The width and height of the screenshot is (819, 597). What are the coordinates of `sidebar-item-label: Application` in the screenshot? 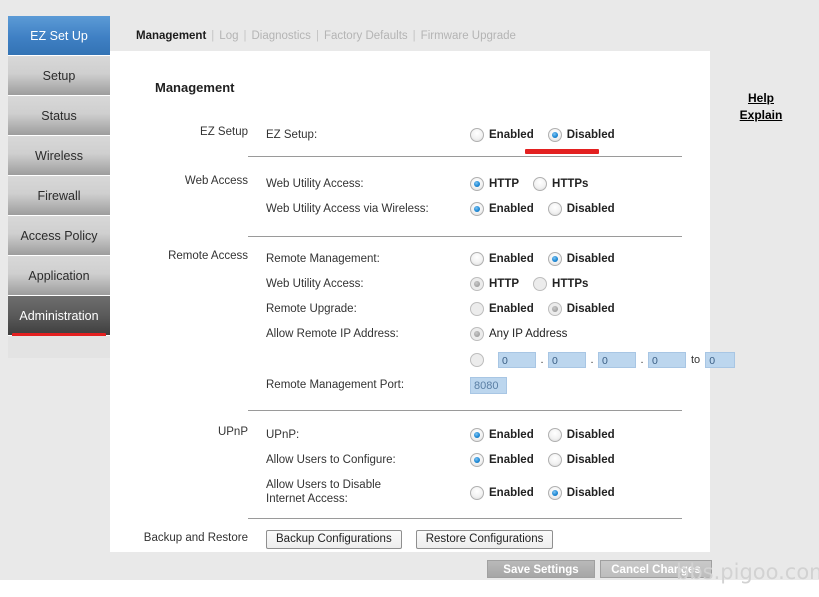 It's located at (59, 275).